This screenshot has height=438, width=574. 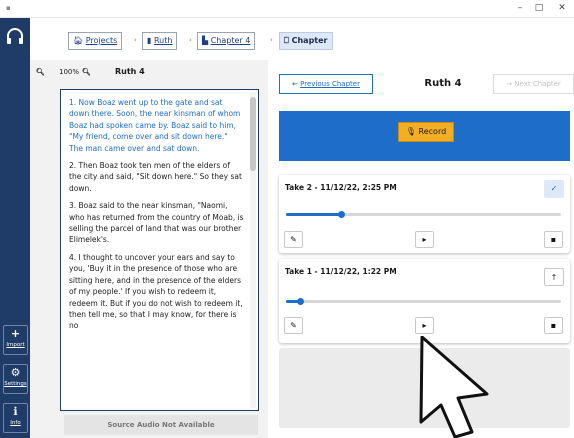 I want to click on breadcrumb-projects-label: Projects, so click(x=101, y=40).